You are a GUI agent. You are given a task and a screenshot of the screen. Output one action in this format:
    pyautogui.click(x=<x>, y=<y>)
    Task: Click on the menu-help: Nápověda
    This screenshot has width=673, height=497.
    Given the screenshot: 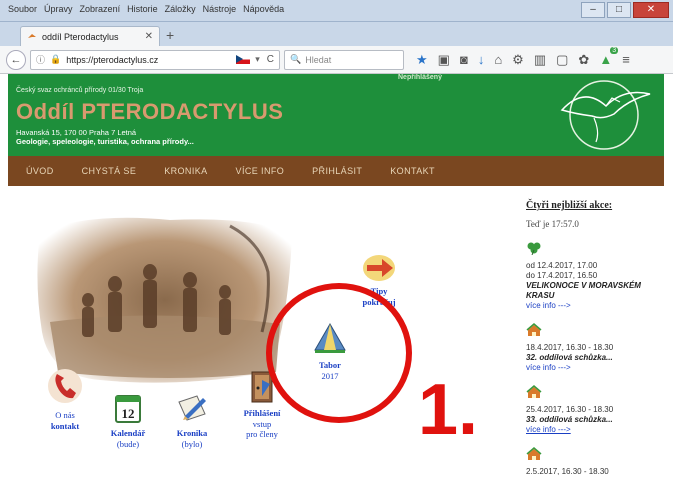 What is the action you would take?
    pyautogui.click(x=263, y=9)
    